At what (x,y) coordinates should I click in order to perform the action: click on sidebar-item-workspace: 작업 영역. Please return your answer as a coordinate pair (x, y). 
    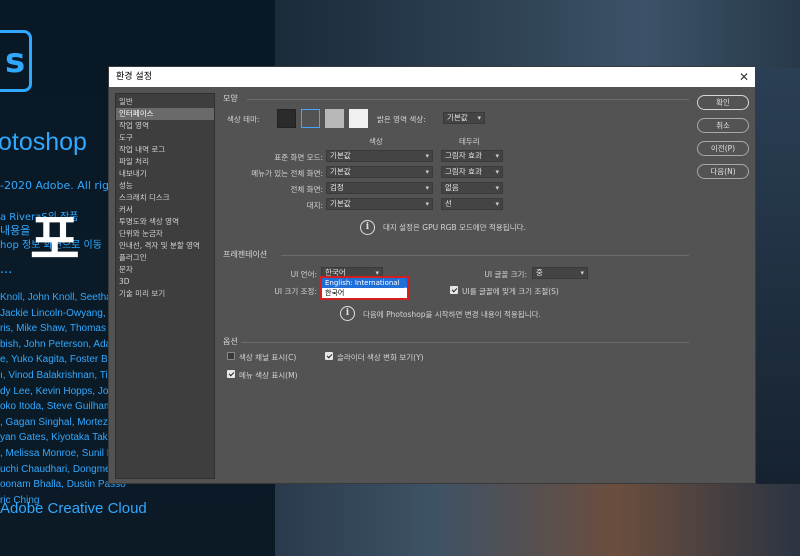
    Looking at the image, I should click on (165, 126).